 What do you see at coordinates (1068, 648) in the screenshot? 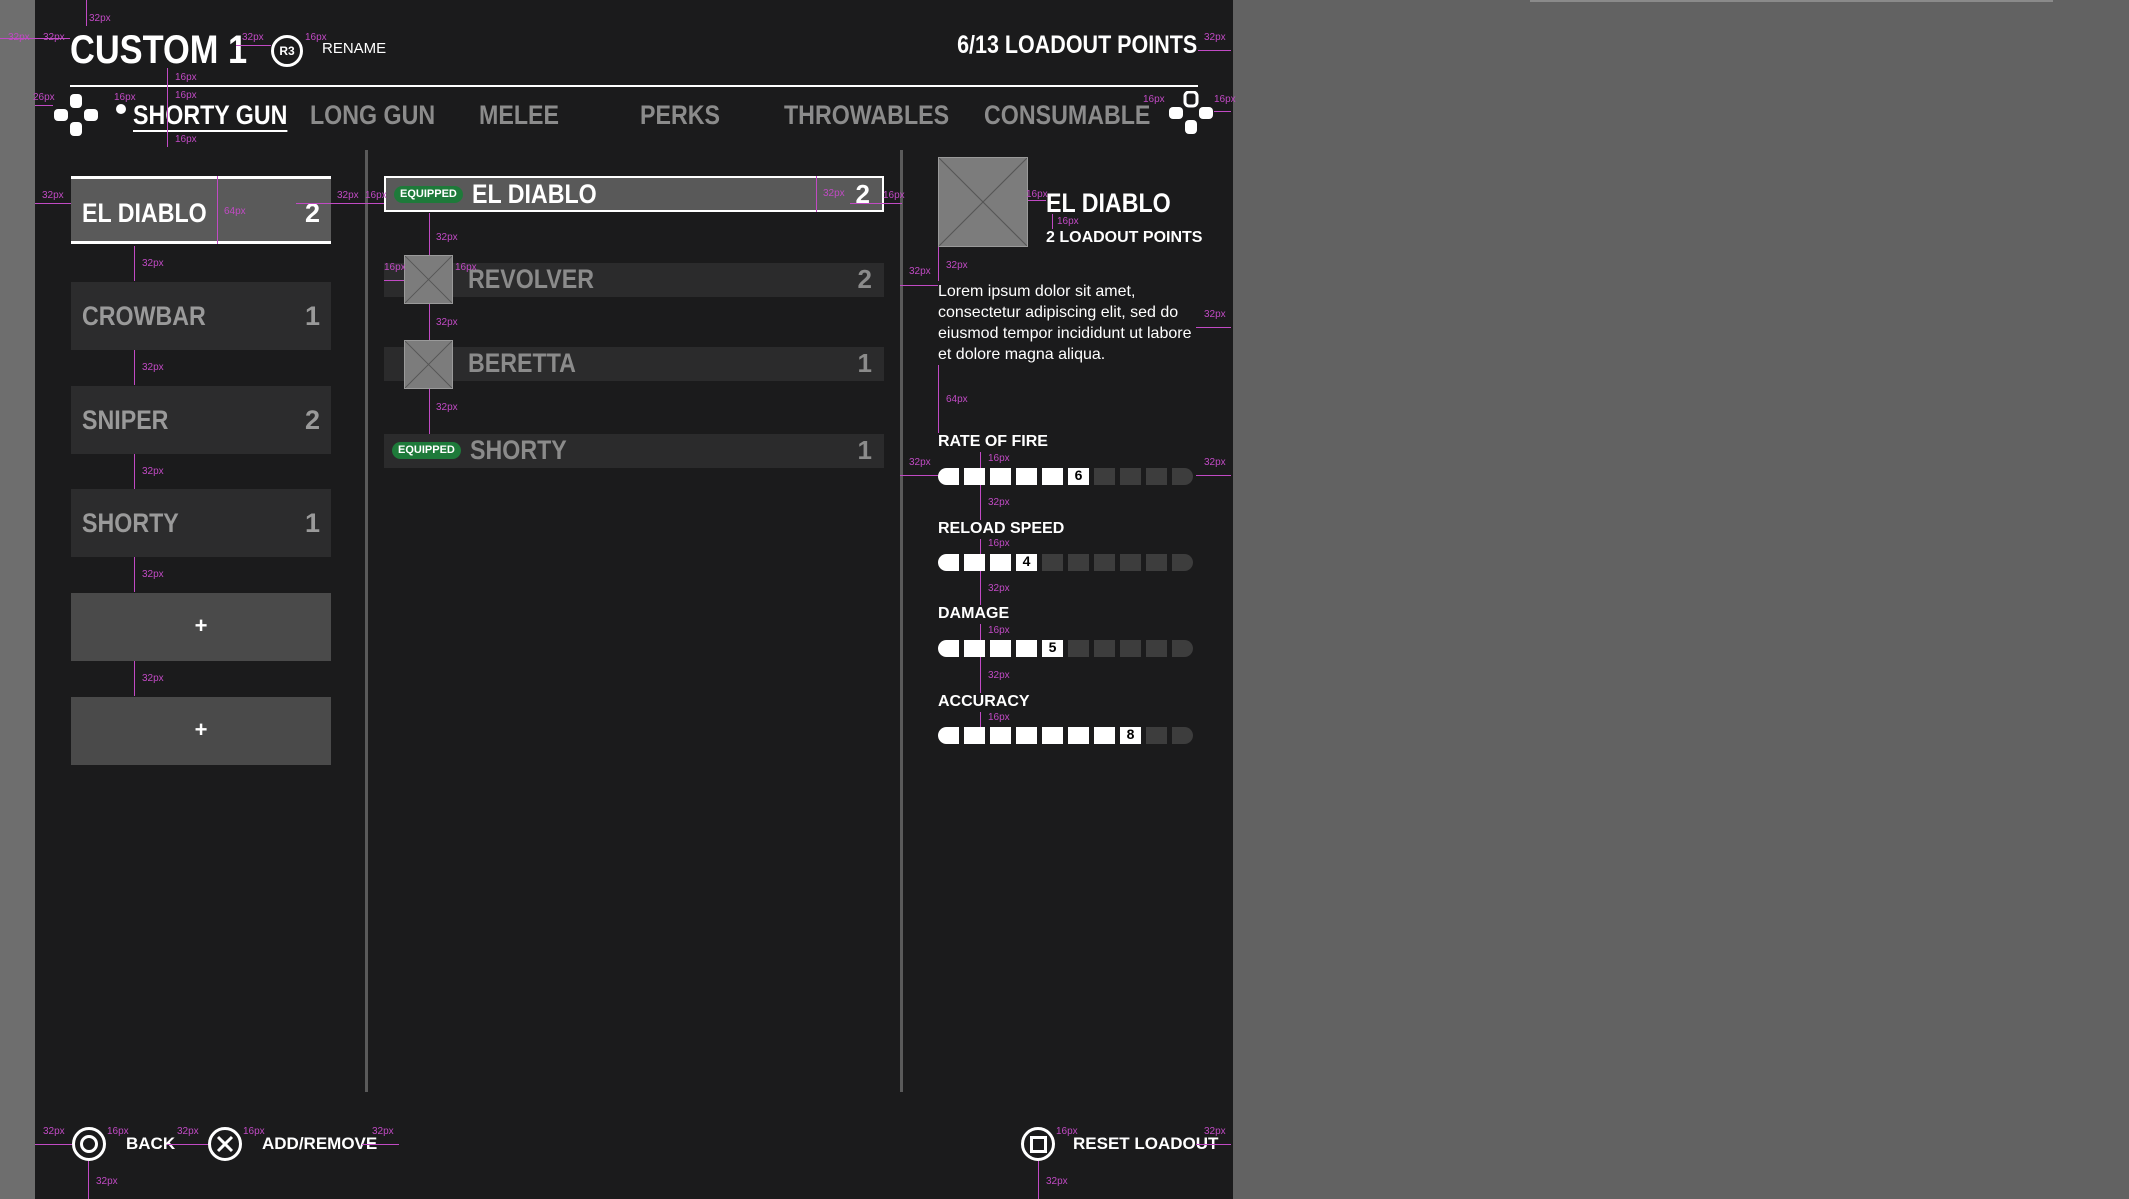
I see `stat-bar-damage: 5` at bounding box center [1068, 648].